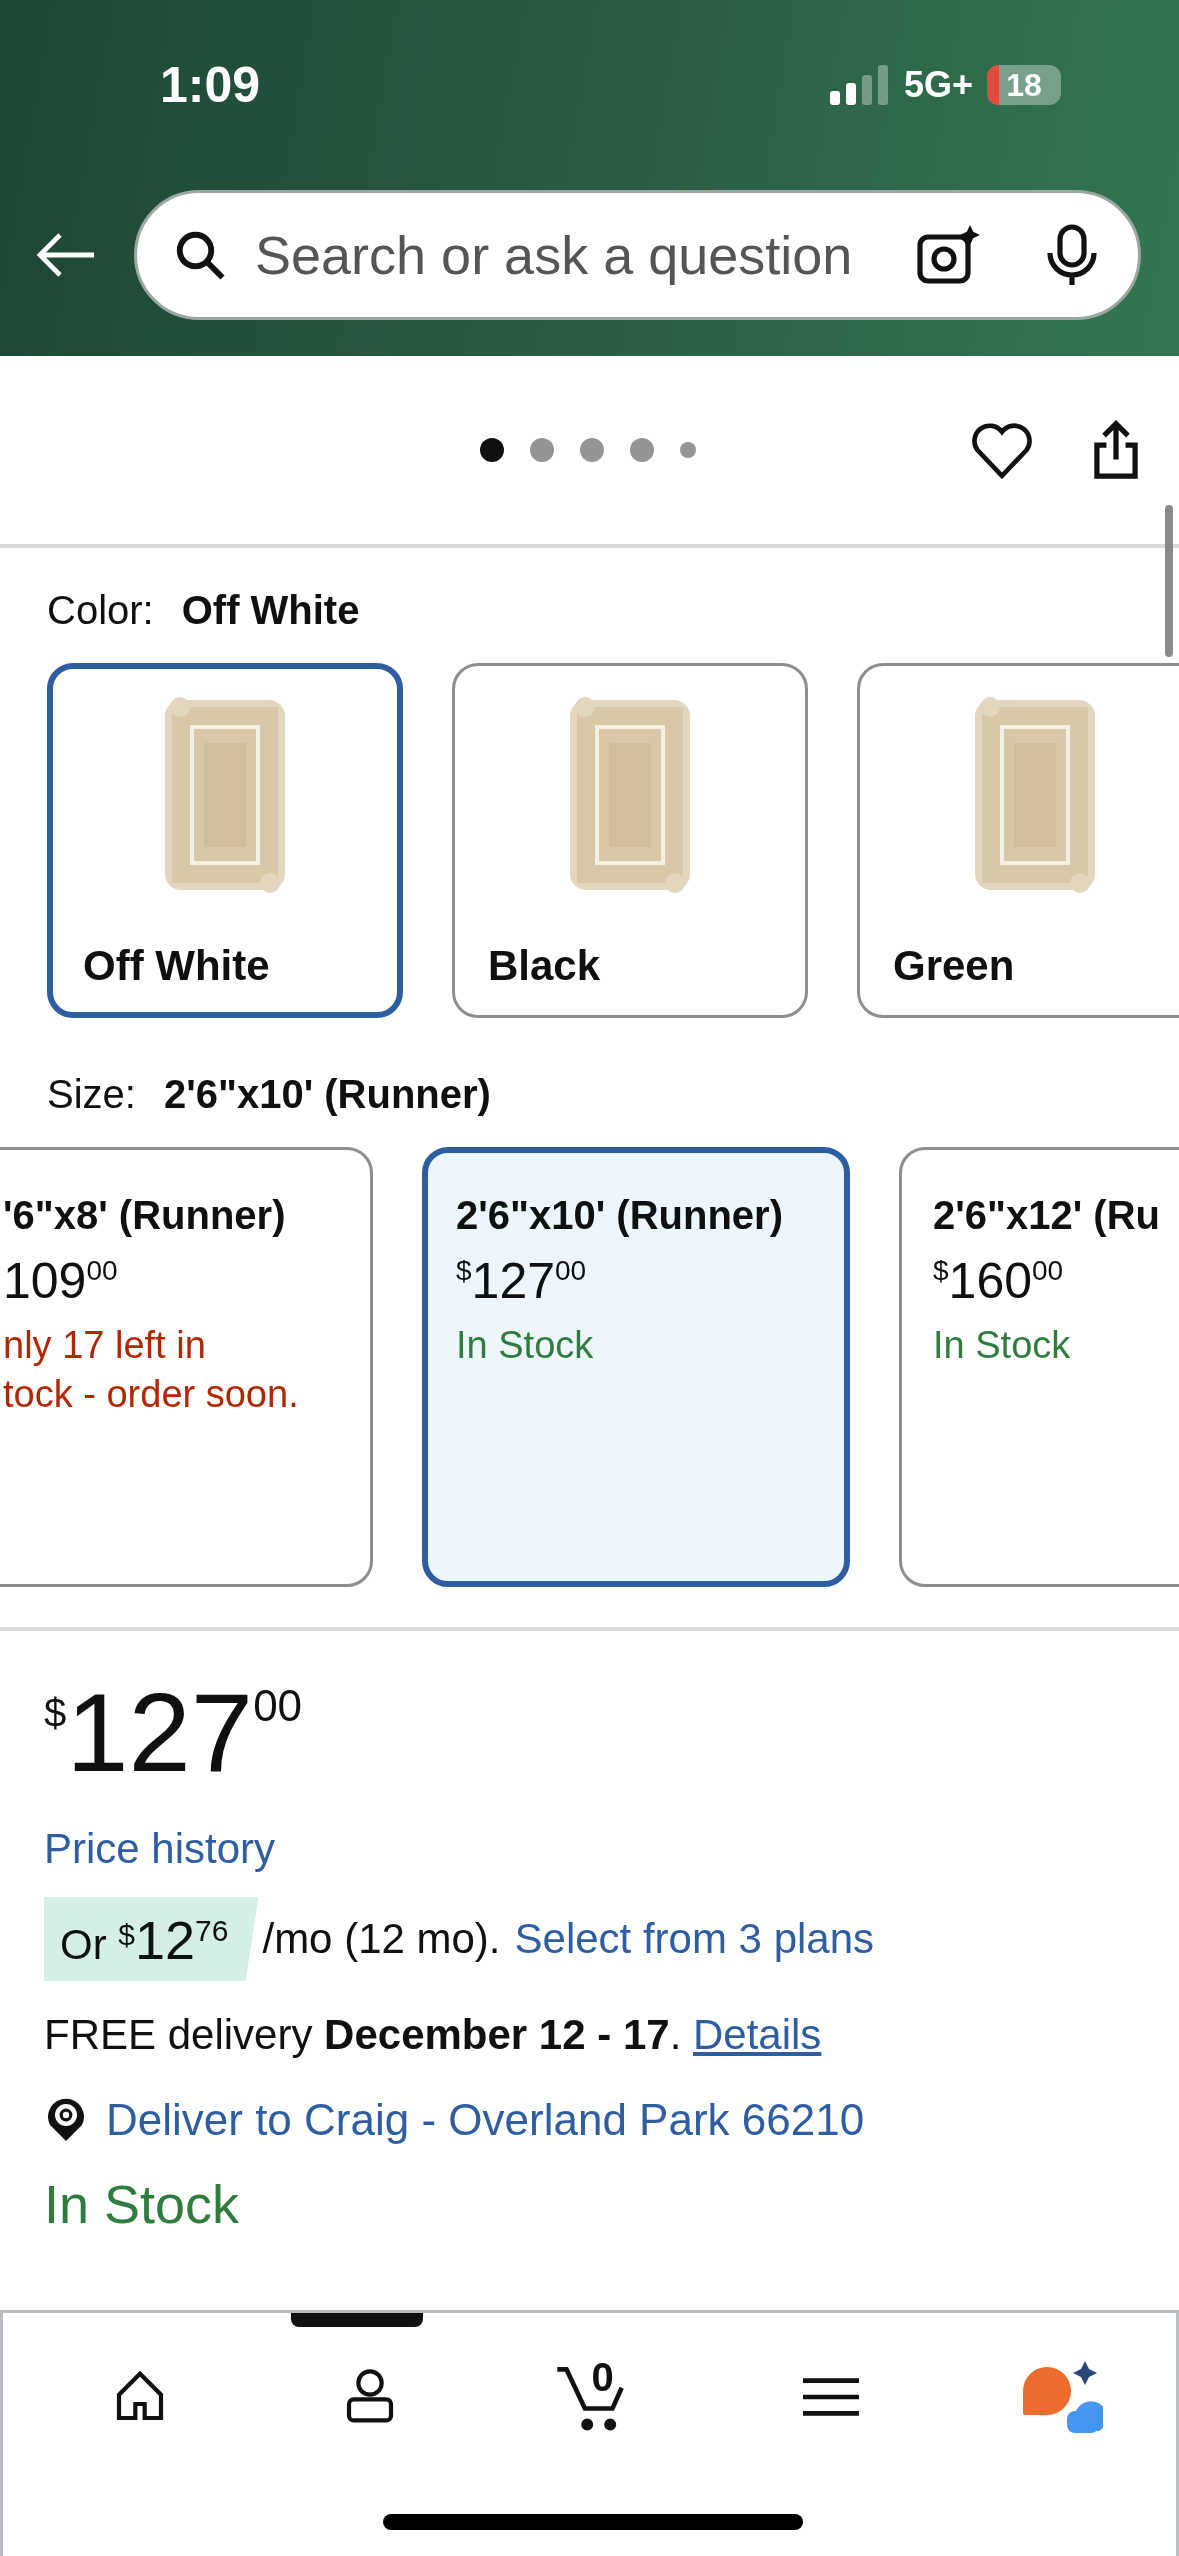 This screenshot has height=2556, width=1179. What do you see at coordinates (270, 610) in the screenshot?
I see `color-value: Off White` at bounding box center [270, 610].